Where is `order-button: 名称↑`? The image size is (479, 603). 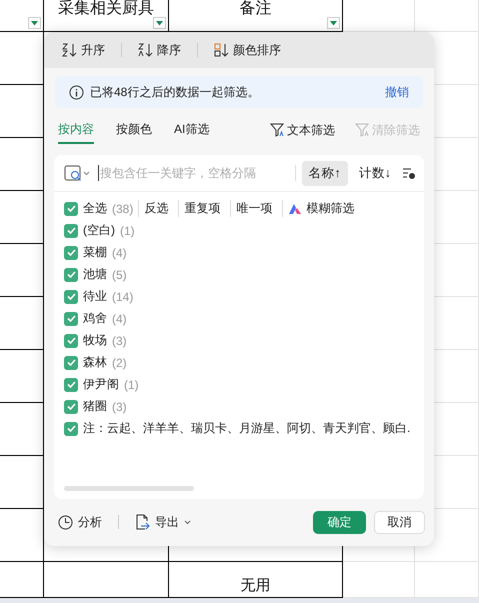 order-button: 名称↑ is located at coordinates (325, 173).